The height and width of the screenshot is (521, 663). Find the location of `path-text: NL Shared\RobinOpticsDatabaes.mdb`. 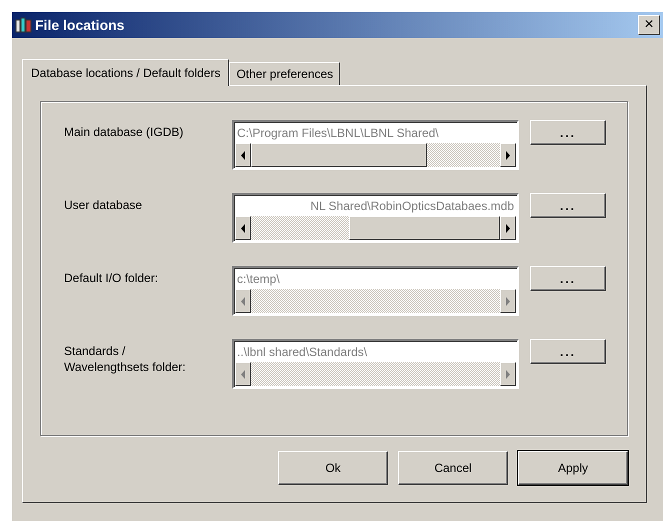

path-text: NL Shared\RobinOpticsDatabaes.mdb is located at coordinates (412, 206).